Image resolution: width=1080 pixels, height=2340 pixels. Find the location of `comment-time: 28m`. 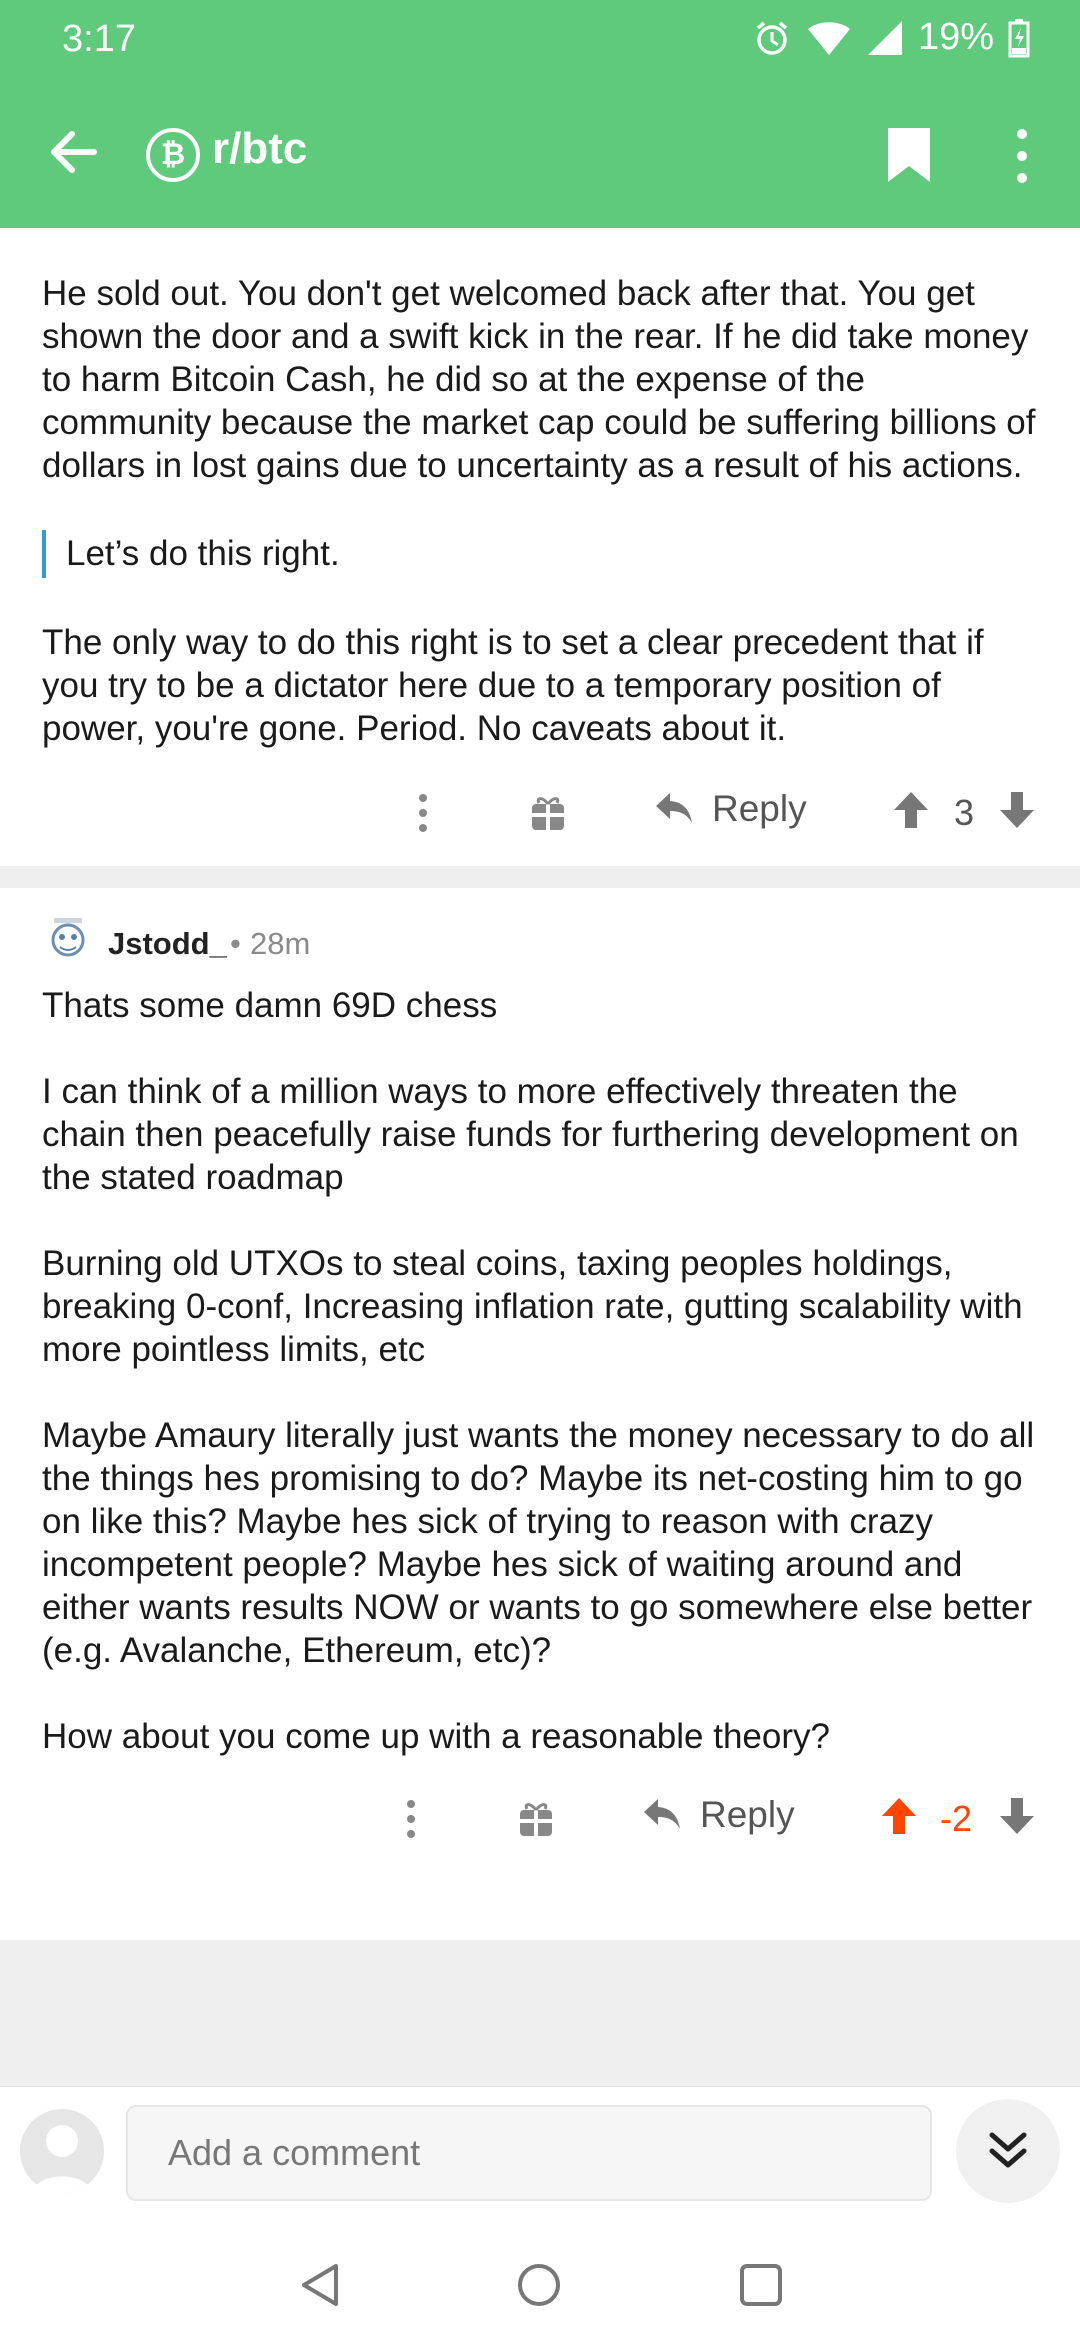

comment-time: 28m is located at coordinates (280, 943).